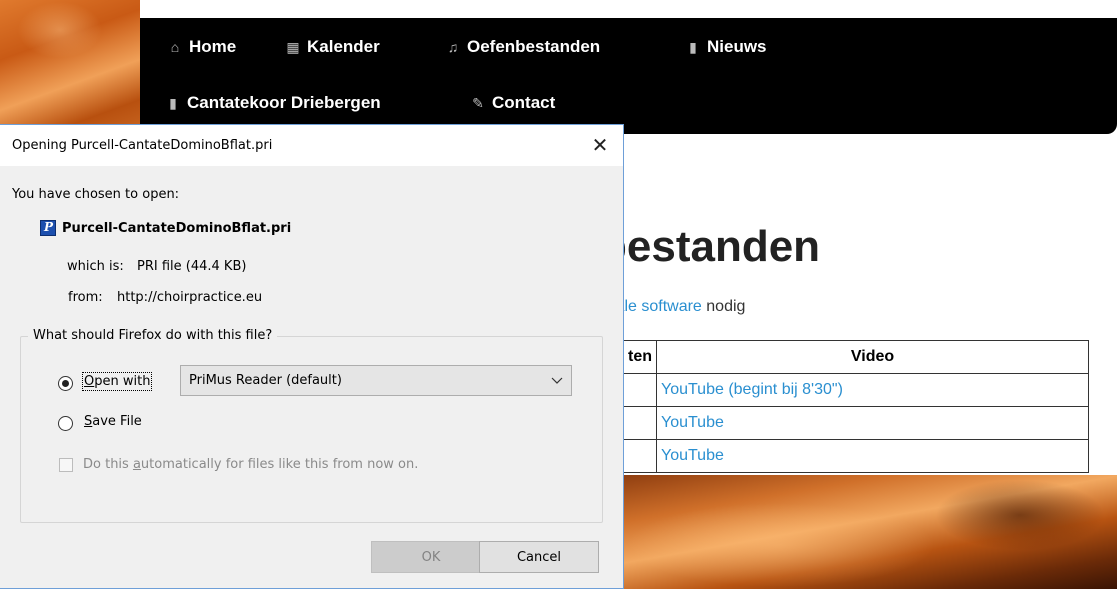 Image resolution: width=1117 pixels, height=589 pixels. What do you see at coordinates (142, 145) in the screenshot?
I see `dialog-title: Opening Purcell-CantateDominoBflat.pri` at bounding box center [142, 145].